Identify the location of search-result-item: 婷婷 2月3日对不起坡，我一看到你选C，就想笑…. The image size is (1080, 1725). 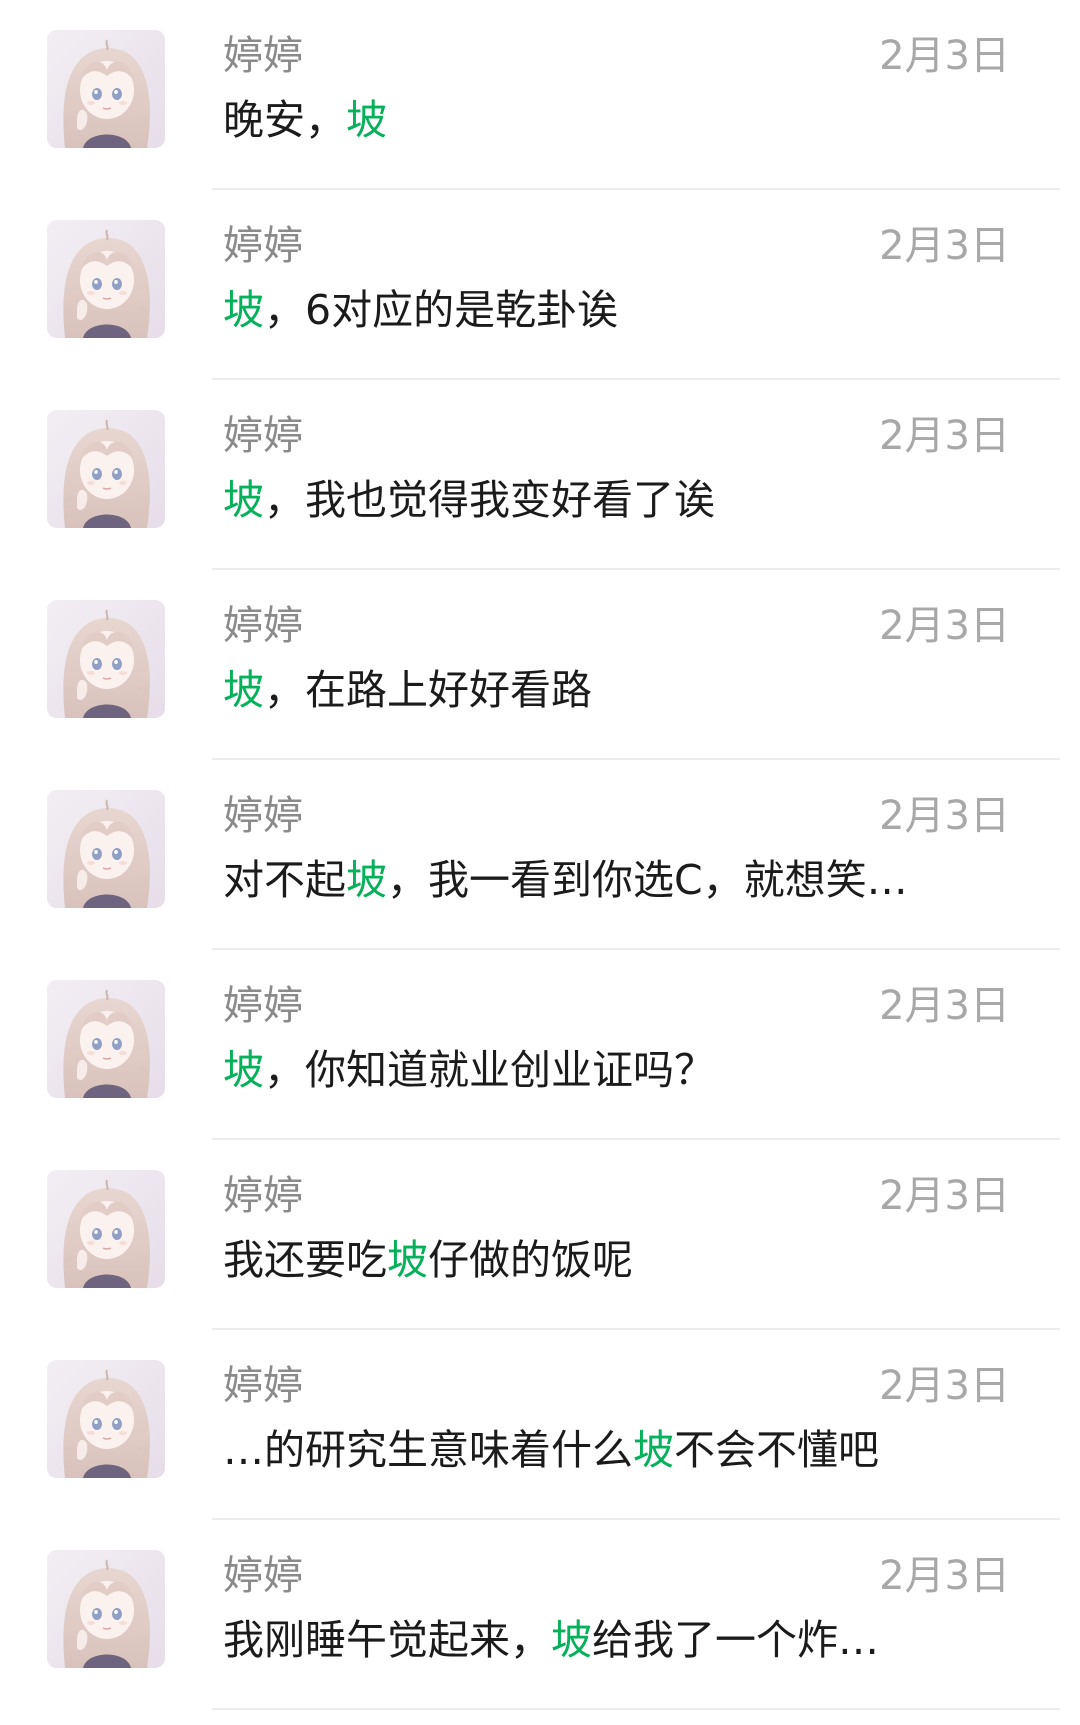
(540, 855).